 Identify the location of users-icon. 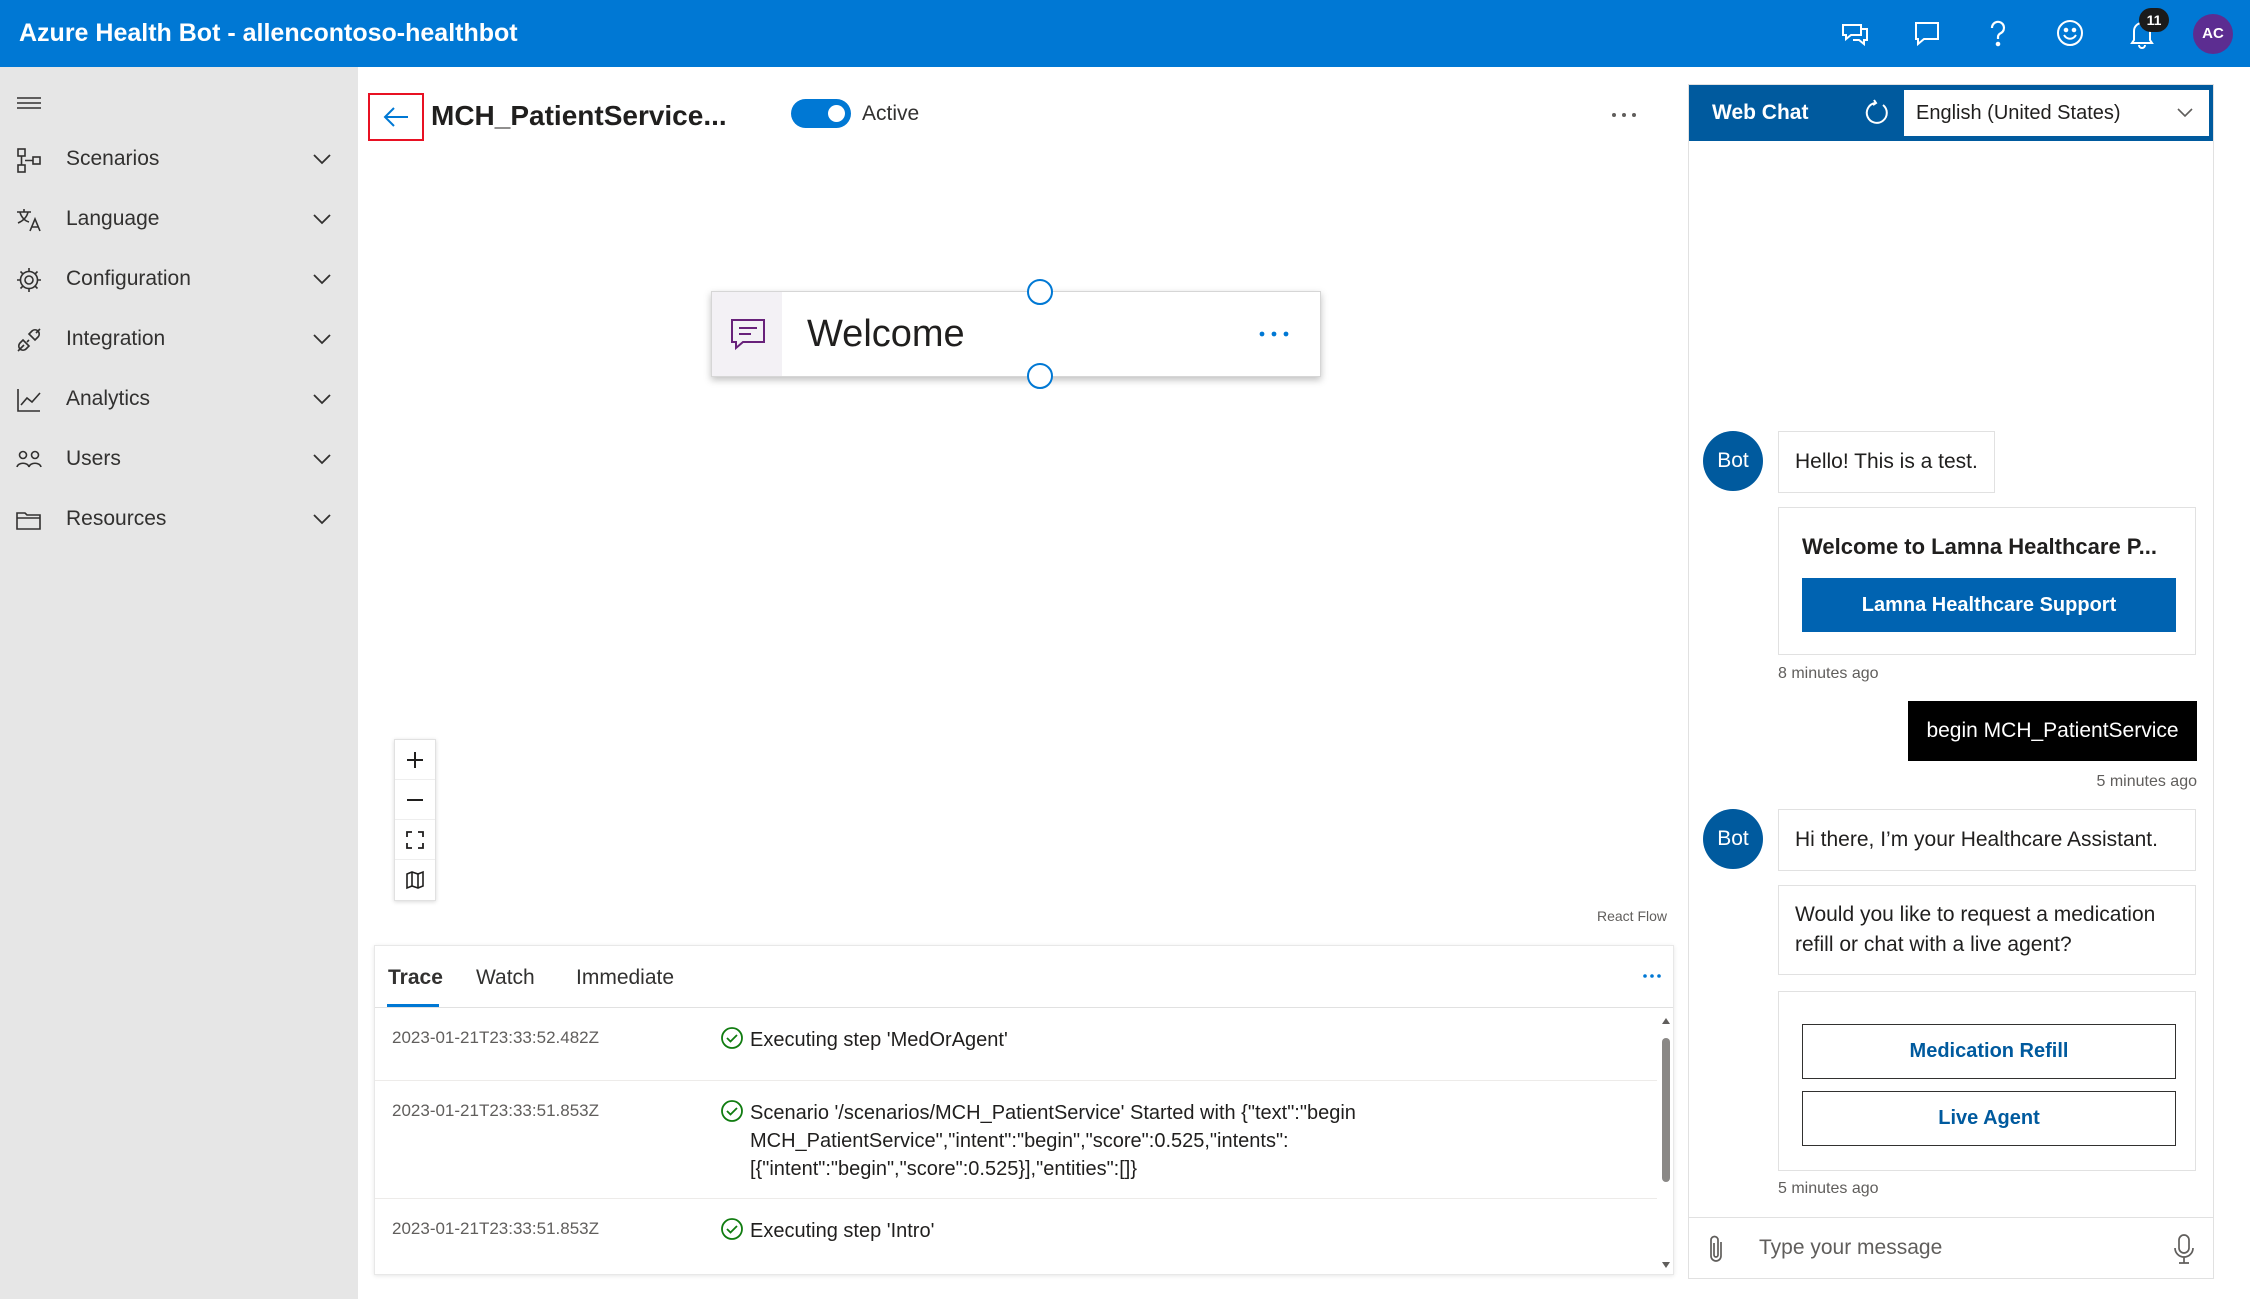
(29, 460).